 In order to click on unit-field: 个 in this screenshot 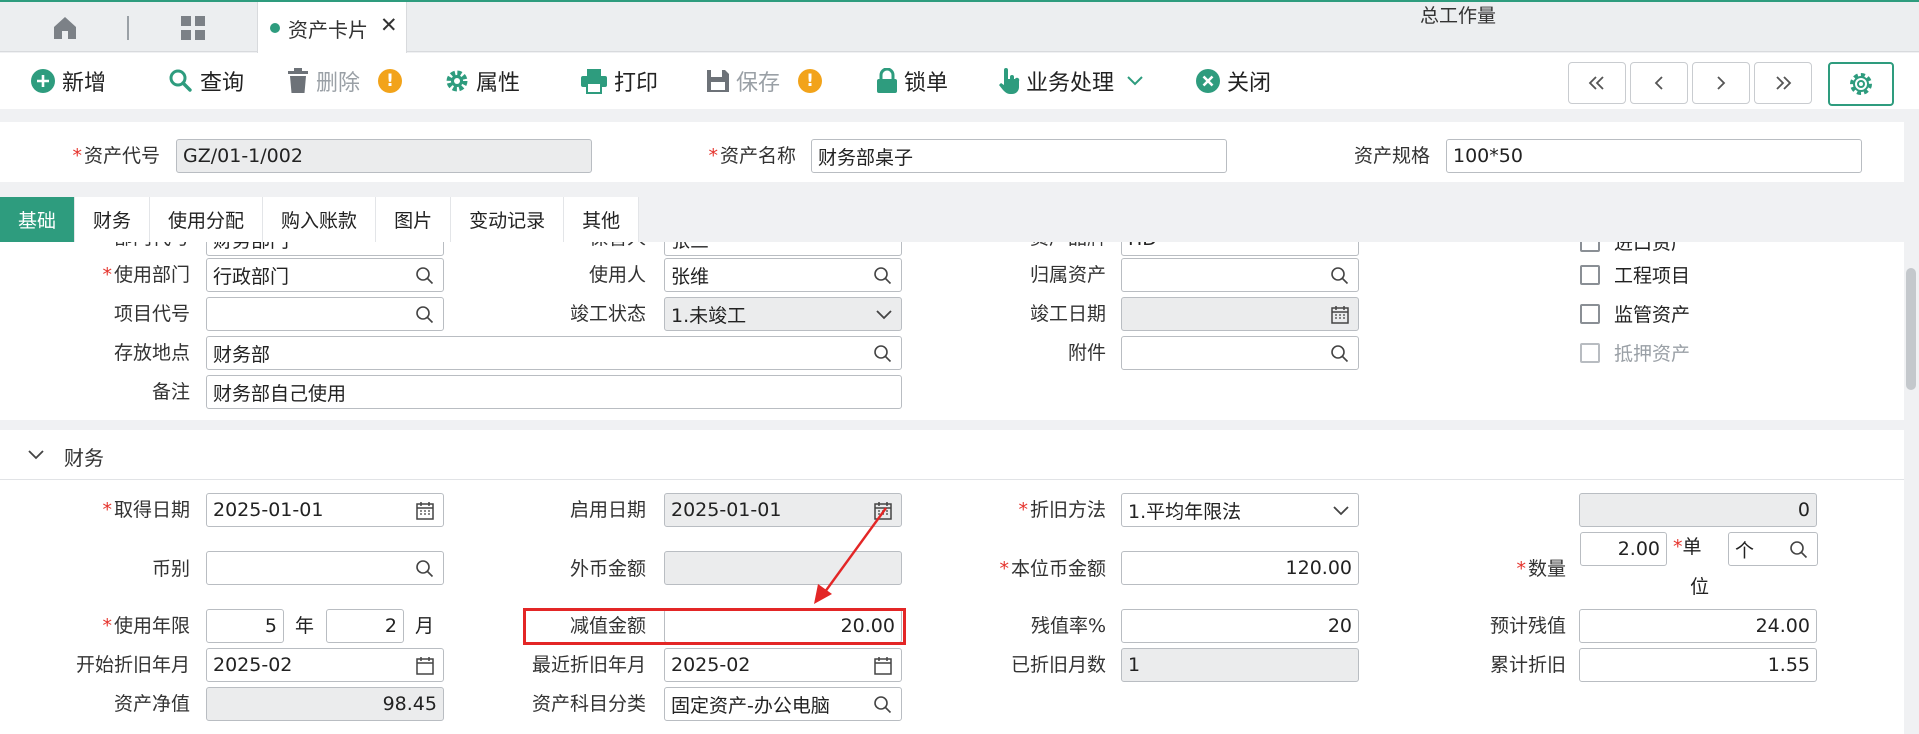, I will do `click(1773, 549)`.